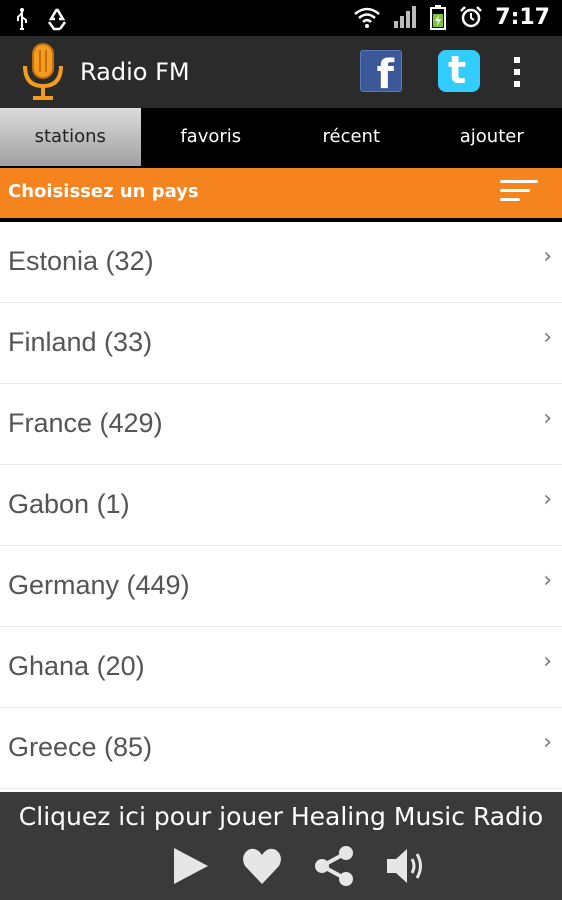 This screenshot has height=900, width=562. I want to click on app-title: Radio FM, so click(135, 72).